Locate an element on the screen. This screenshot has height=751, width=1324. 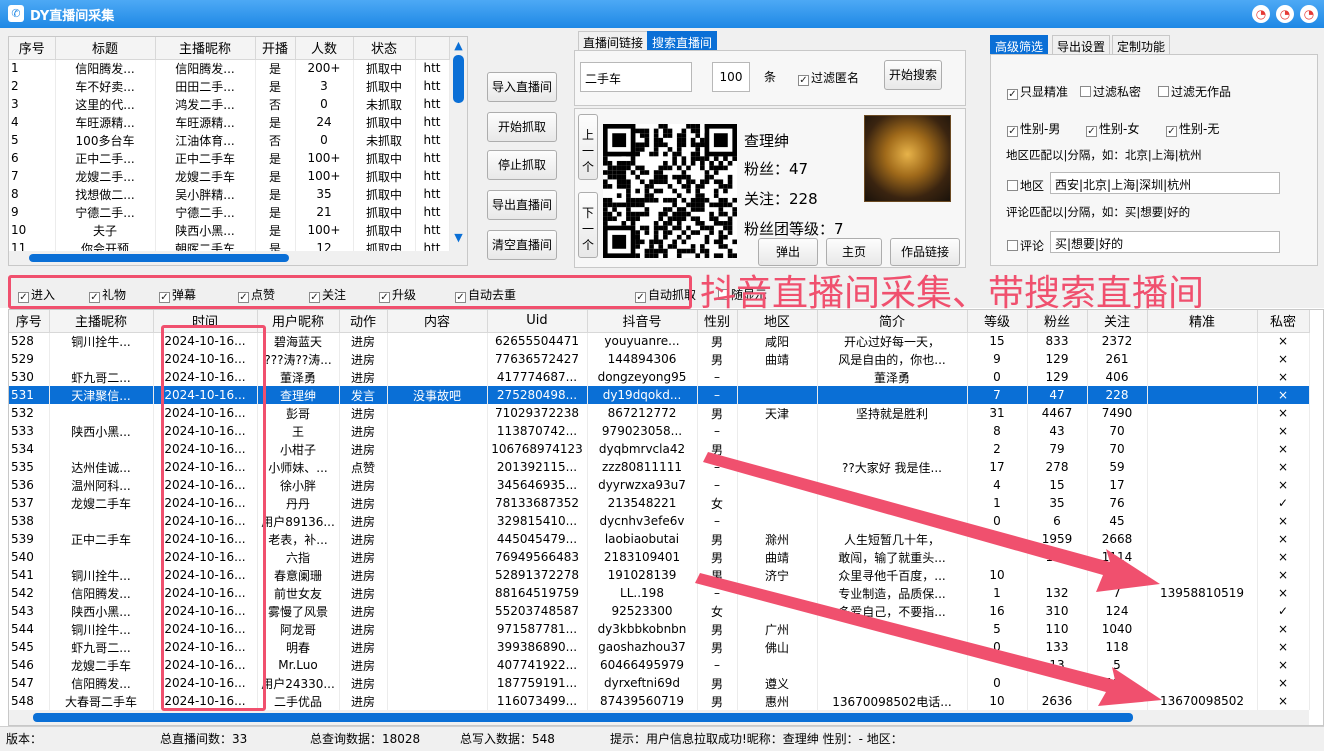
annotation-arrows is located at coordinates (928, 579).